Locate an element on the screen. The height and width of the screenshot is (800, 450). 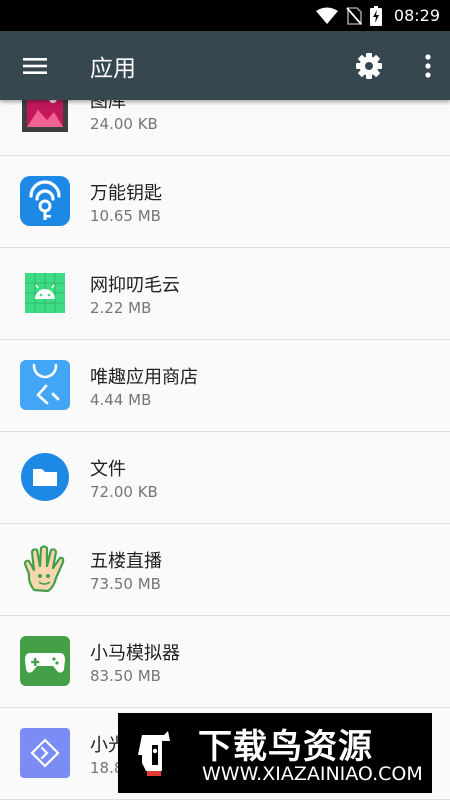
wifi-icon is located at coordinates (326, 15).